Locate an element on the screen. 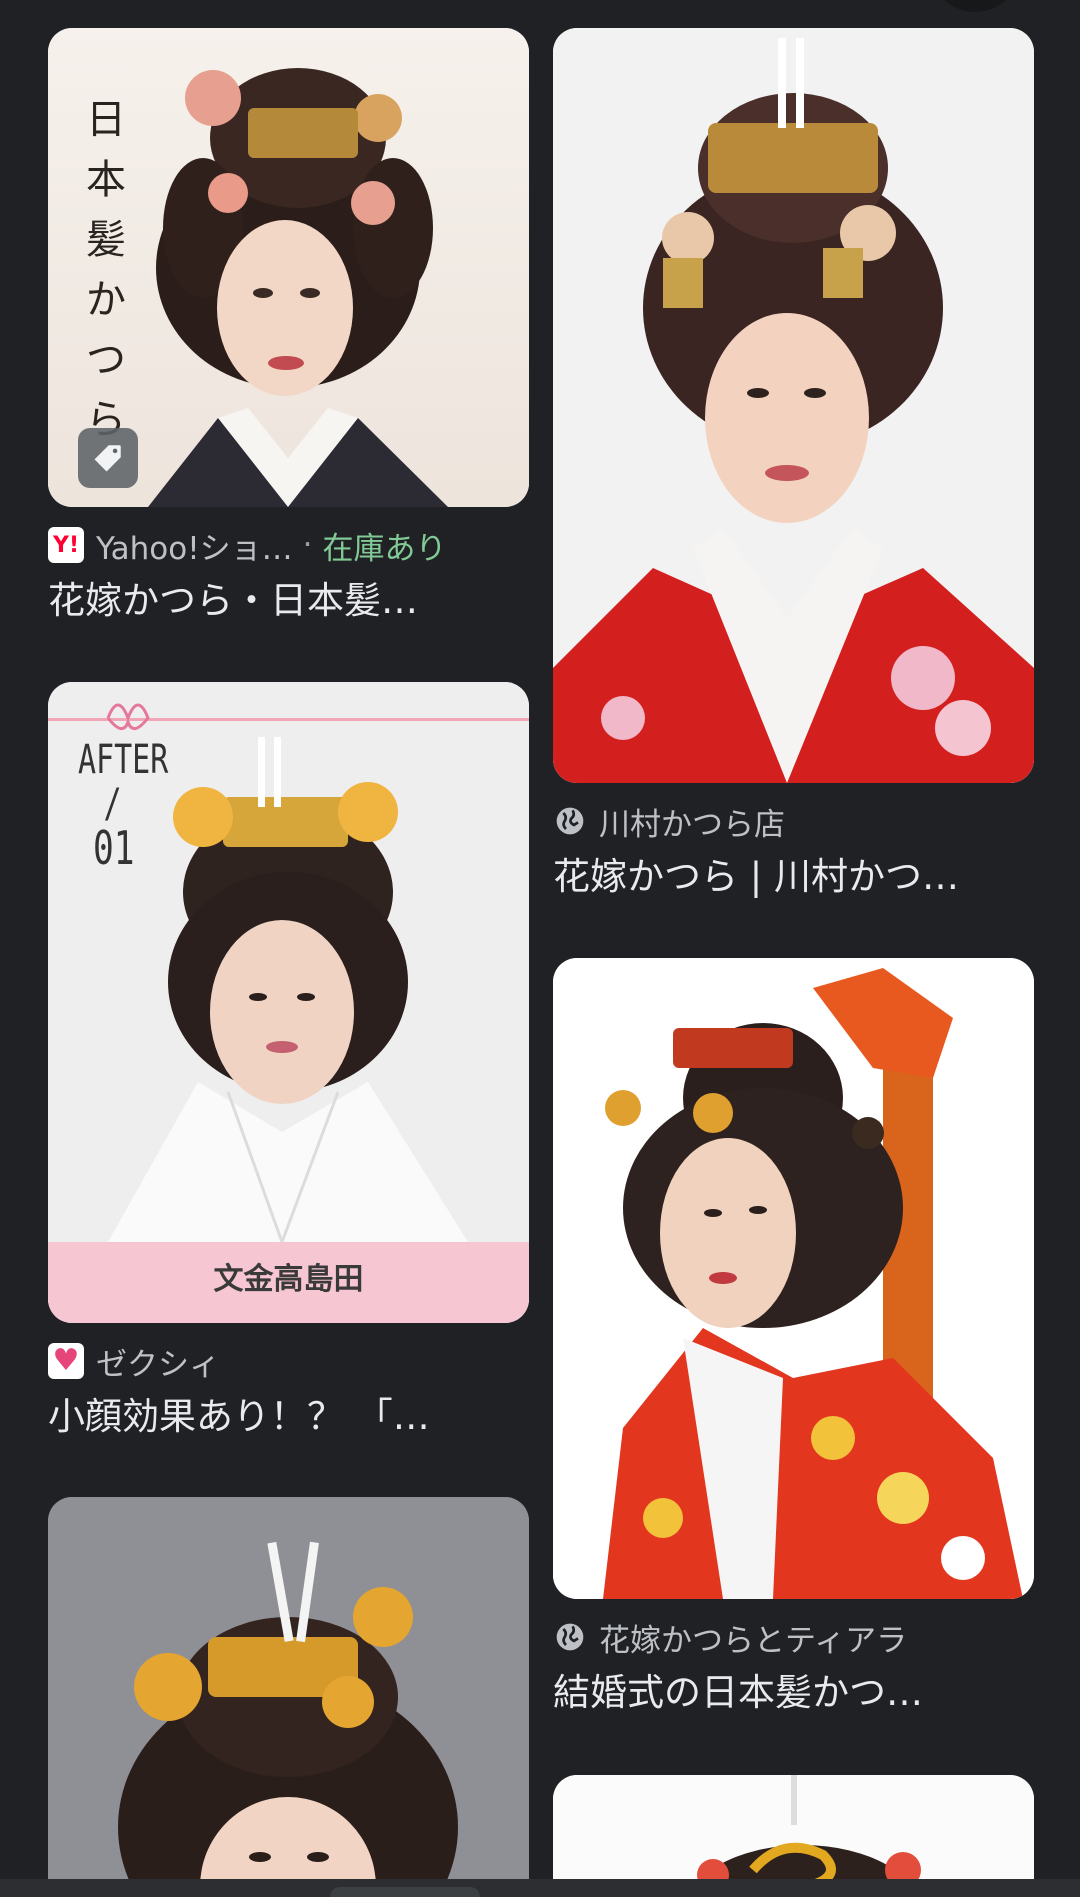 This screenshot has height=1897, width=1080. zexy-favicon: ♥ is located at coordinates (66, 1361).